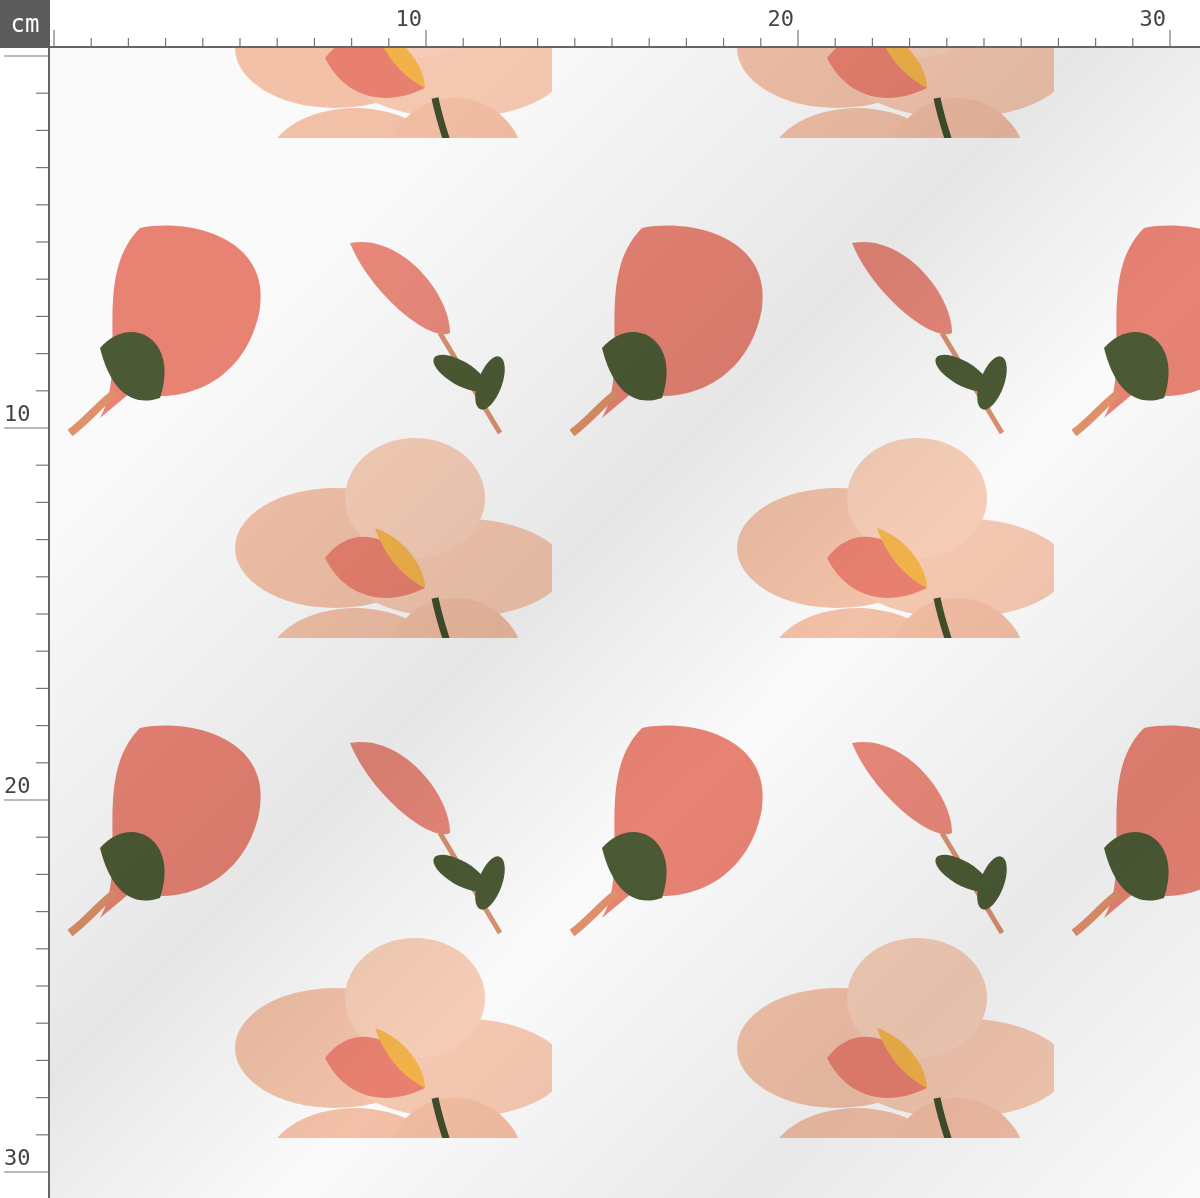  Describe the element at coordinates (25, 24) in the screenshot. I see `unit-label: cm` at that location.